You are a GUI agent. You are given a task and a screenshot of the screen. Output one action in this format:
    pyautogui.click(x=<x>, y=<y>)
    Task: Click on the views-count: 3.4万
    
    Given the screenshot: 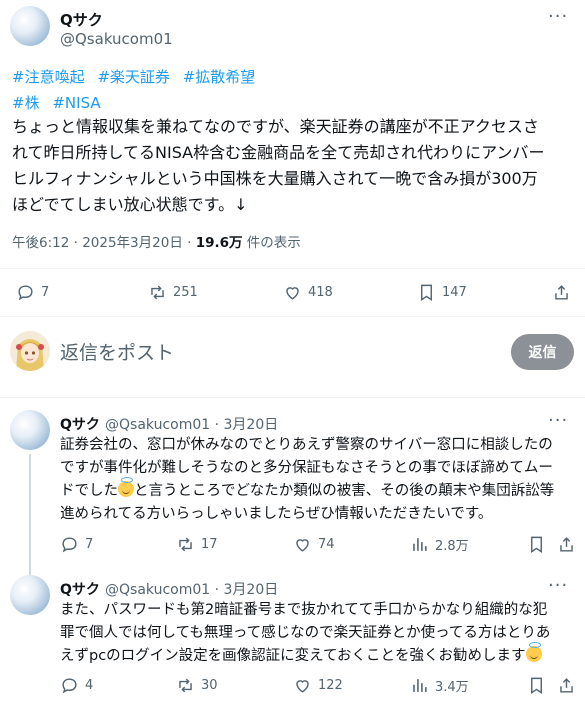 What is the action you would take?
    pyautogui.click(x=452, y=687)
    